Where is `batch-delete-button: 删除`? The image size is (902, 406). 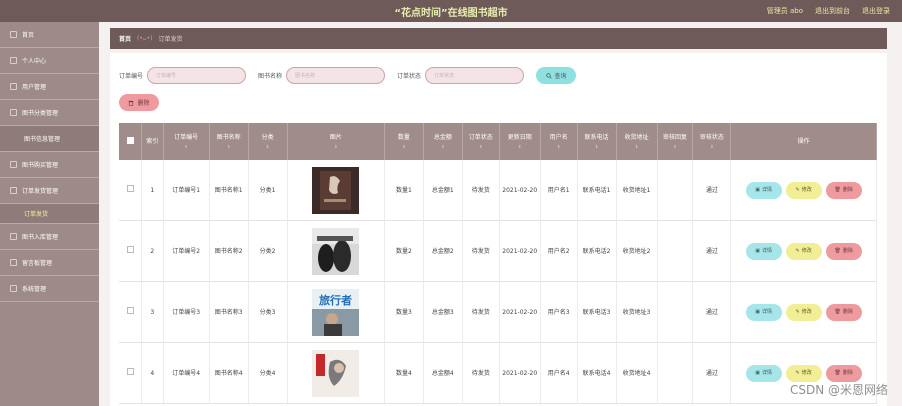 batch-delete-button: 删除 is located at coordinates (139, 102).